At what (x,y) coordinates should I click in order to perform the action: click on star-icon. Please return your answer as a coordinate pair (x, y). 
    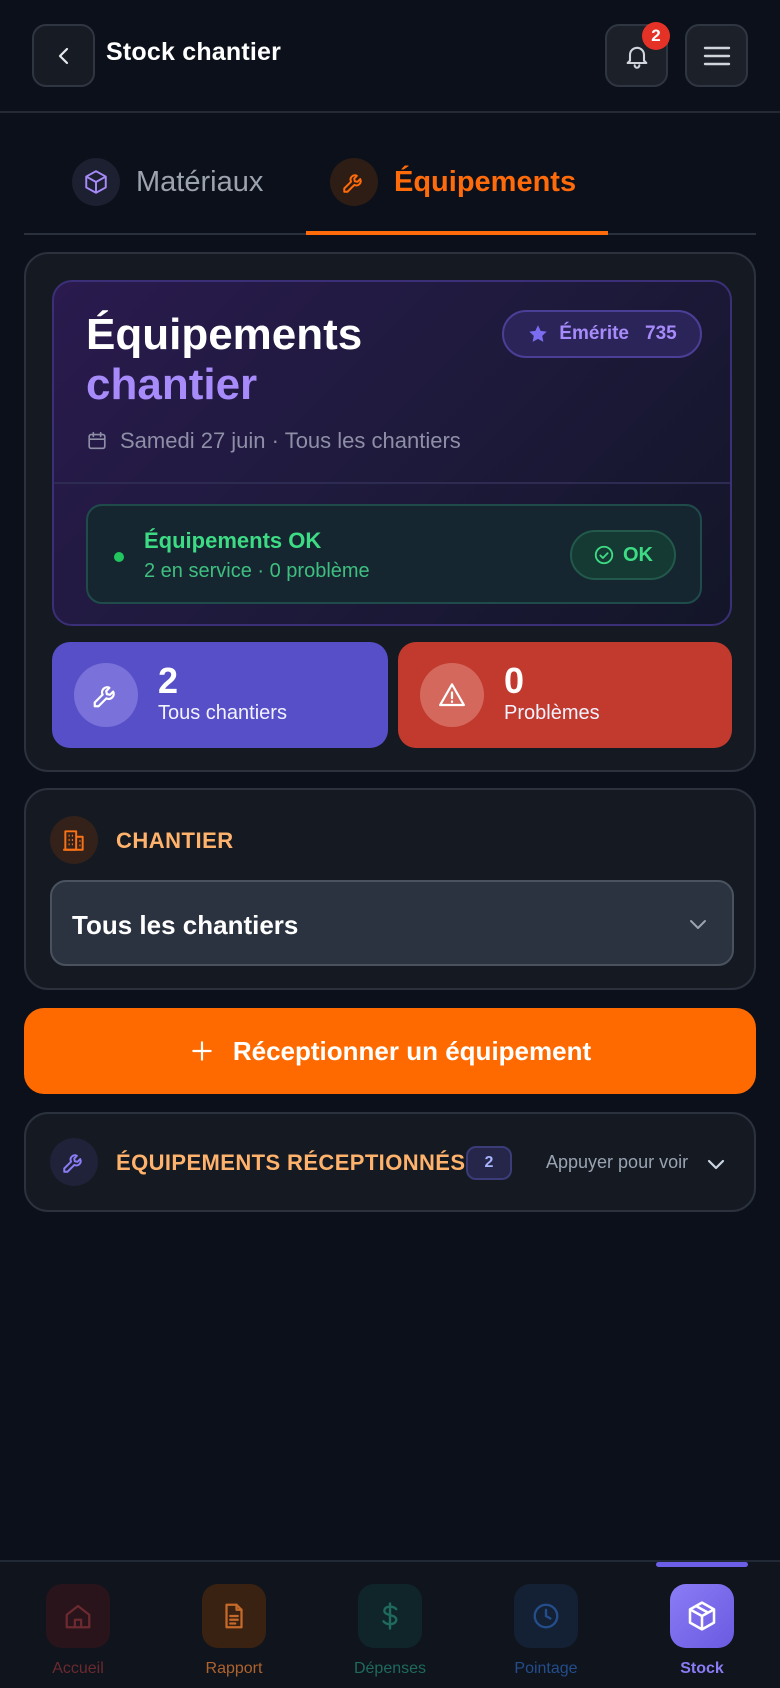
    Looking at the image, I should click on (538, 334).